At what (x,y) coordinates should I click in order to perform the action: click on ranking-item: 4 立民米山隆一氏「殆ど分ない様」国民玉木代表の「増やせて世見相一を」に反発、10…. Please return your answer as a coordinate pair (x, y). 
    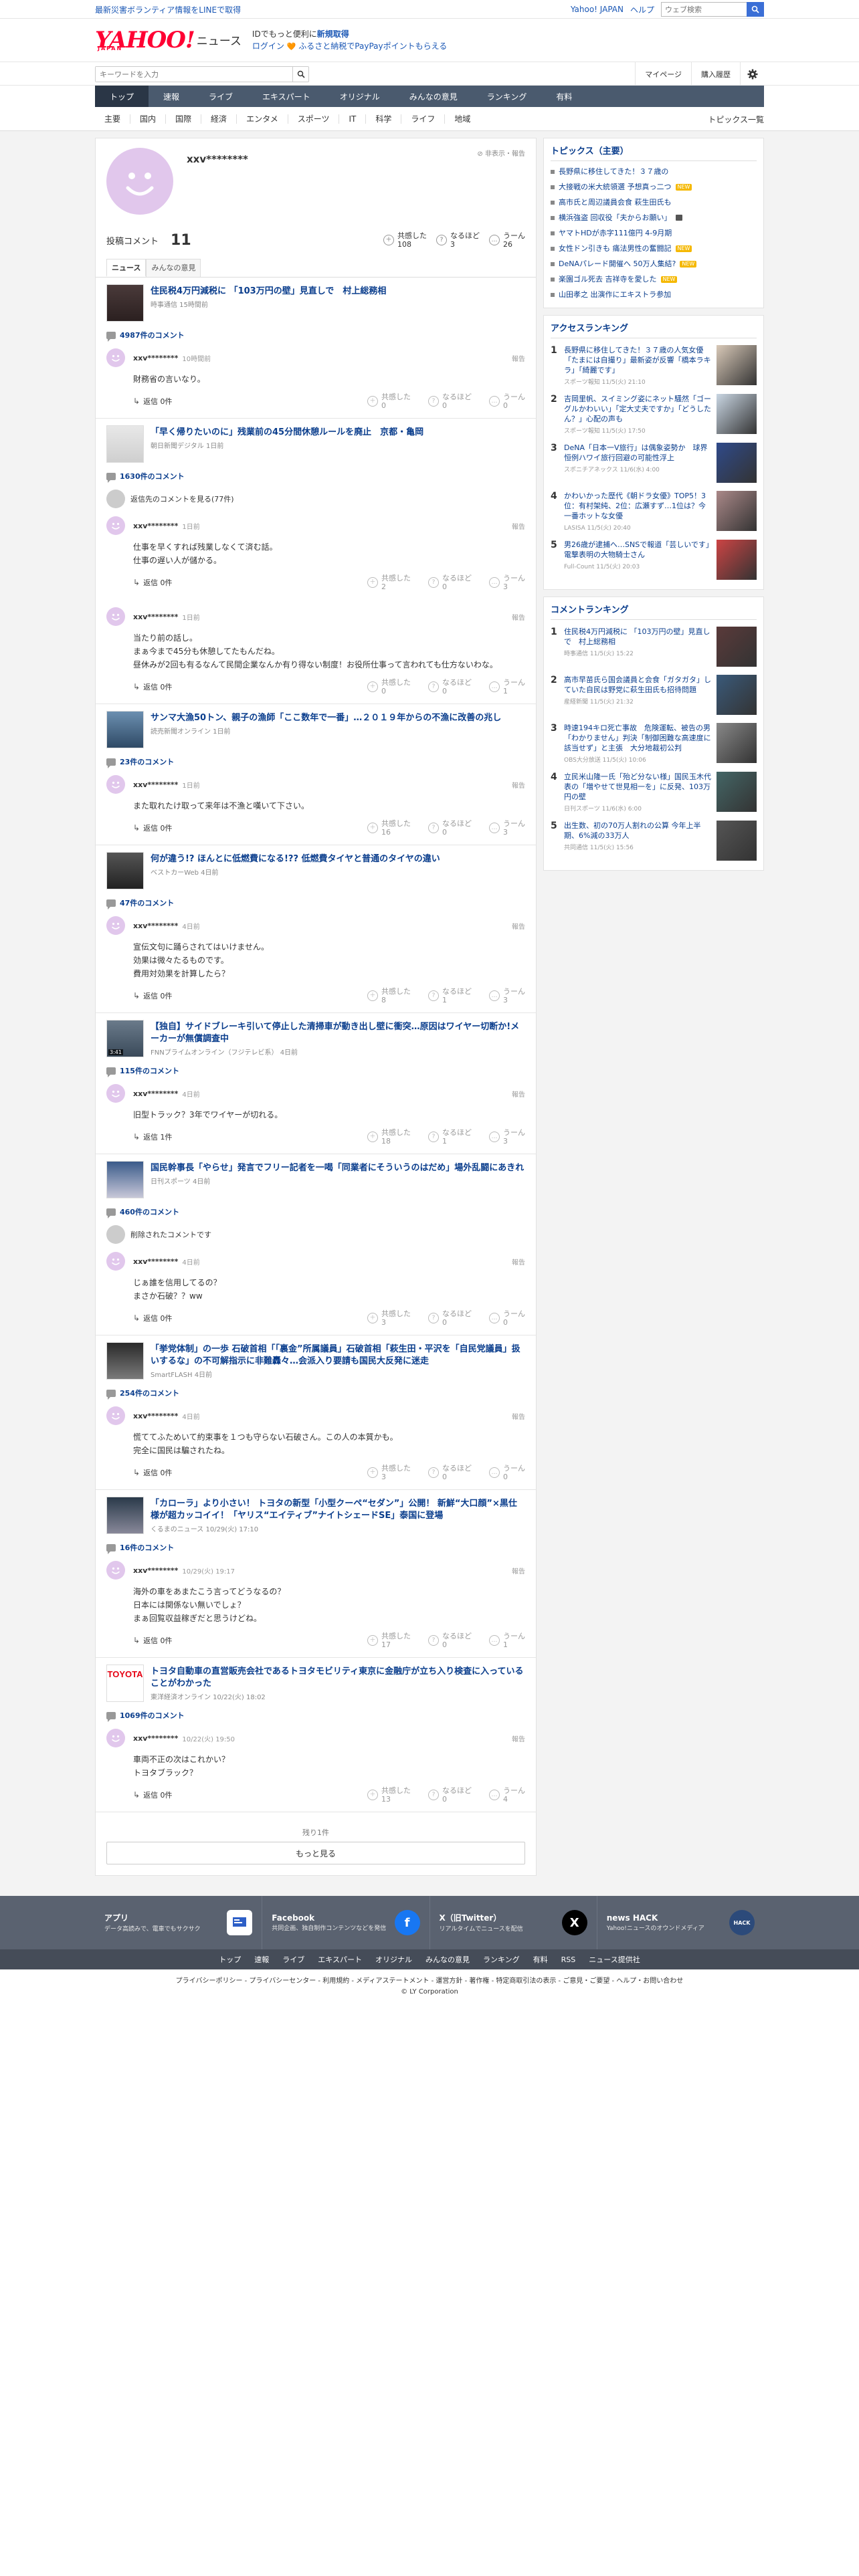
    Looking at the image, I should click on (654, 792).